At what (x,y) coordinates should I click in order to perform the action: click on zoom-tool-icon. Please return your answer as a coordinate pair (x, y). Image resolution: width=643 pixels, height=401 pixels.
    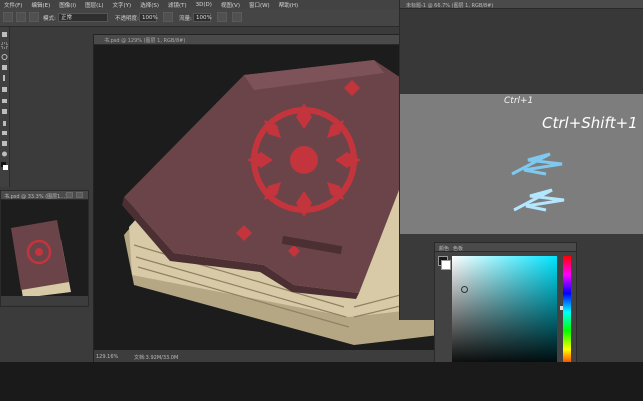
    Looking at the image, I should click on (4, 154).